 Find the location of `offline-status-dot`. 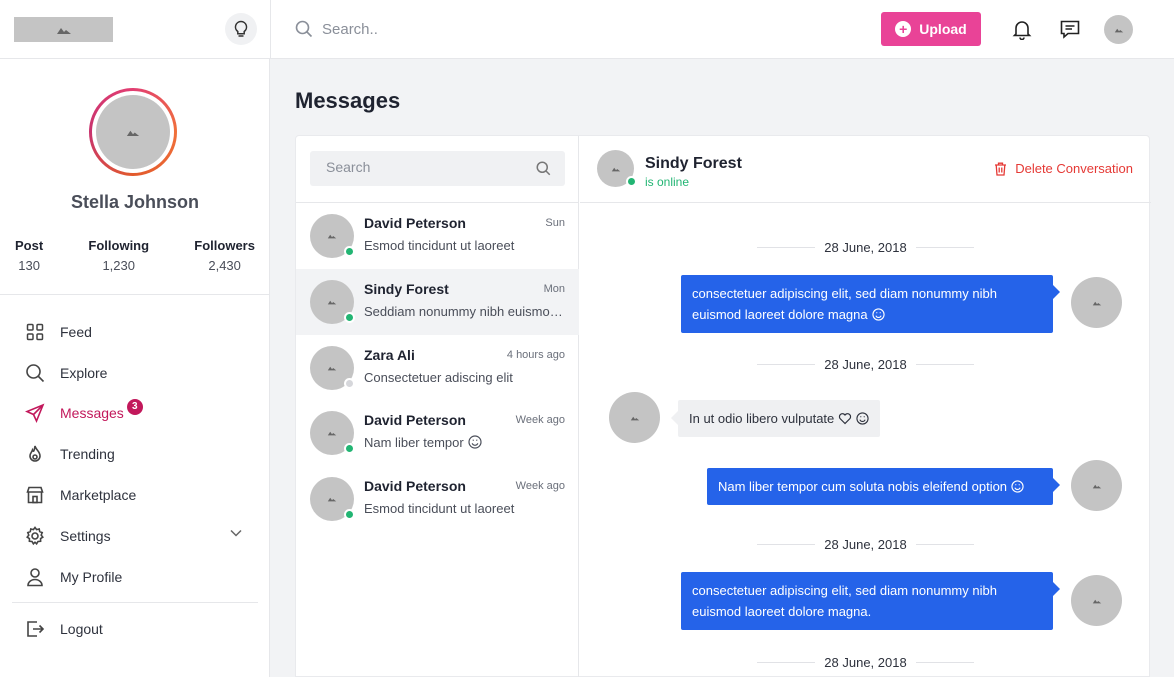

offline-status-dot is located at coordinates (349, 383).